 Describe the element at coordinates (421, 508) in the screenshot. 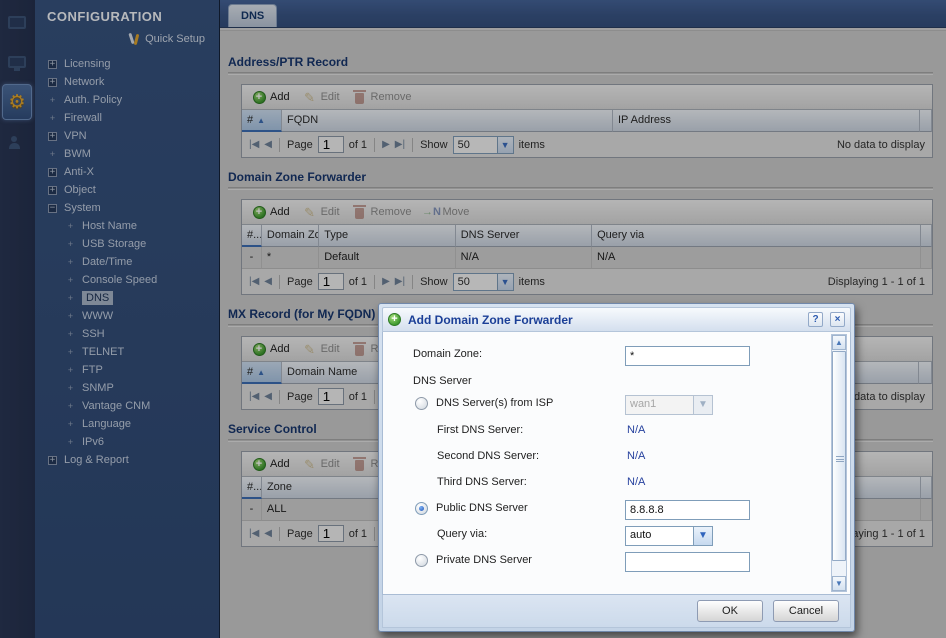

I see `public-dns-radio` at that location.